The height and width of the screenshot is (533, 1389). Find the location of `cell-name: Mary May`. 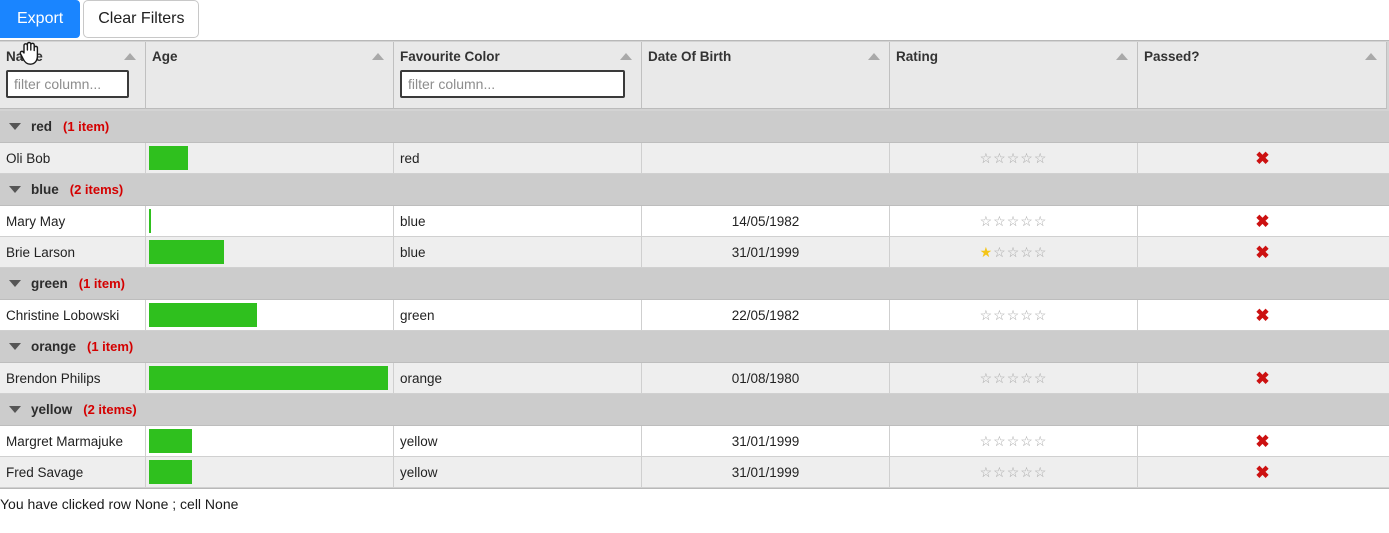

cell-name: Mary May is located at coordinates (73, 221).